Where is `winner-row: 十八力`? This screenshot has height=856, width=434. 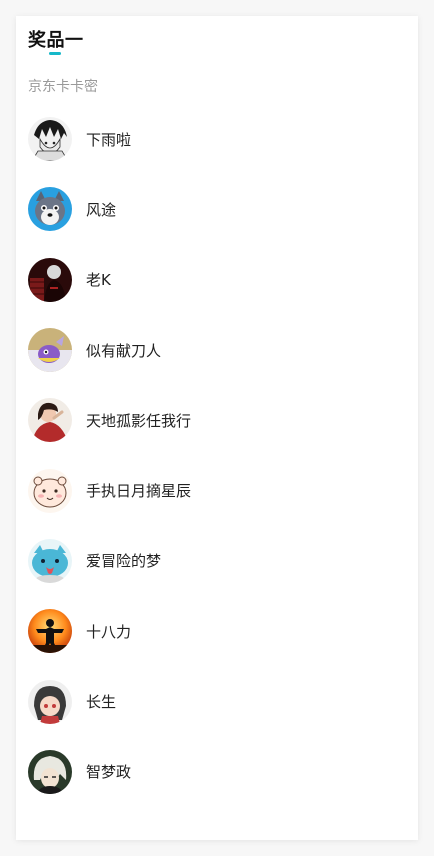 winner-row: 十八力 is located at coordinates (217, 631).